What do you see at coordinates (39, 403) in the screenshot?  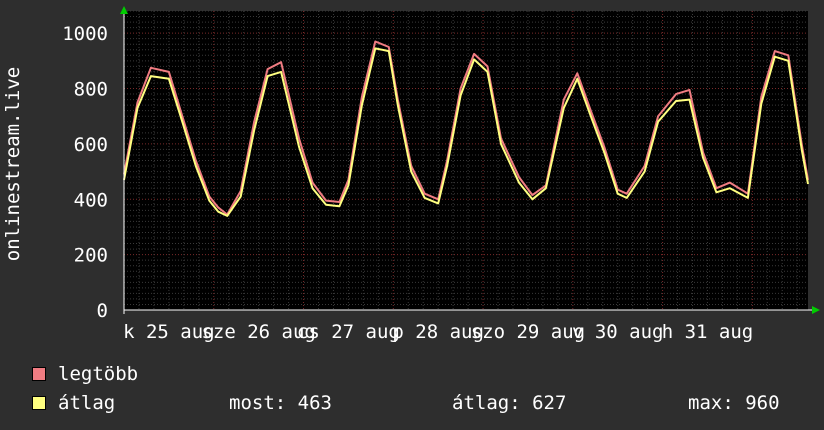 I see `legend-swatch-avg` at bounding box center [39, 403].